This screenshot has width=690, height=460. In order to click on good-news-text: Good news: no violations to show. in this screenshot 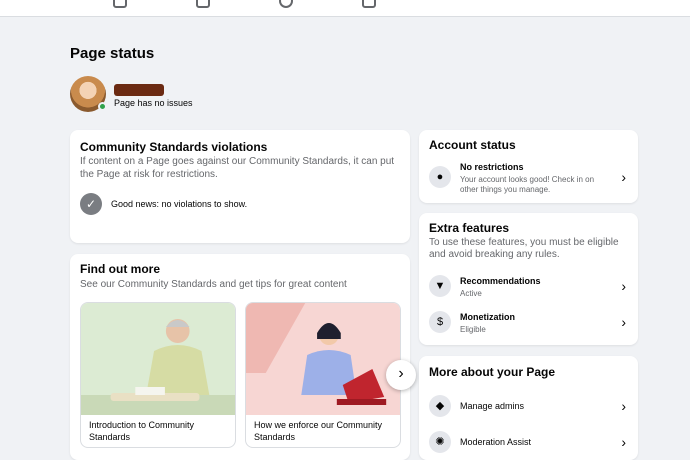, I will do `click(179, 204)`.